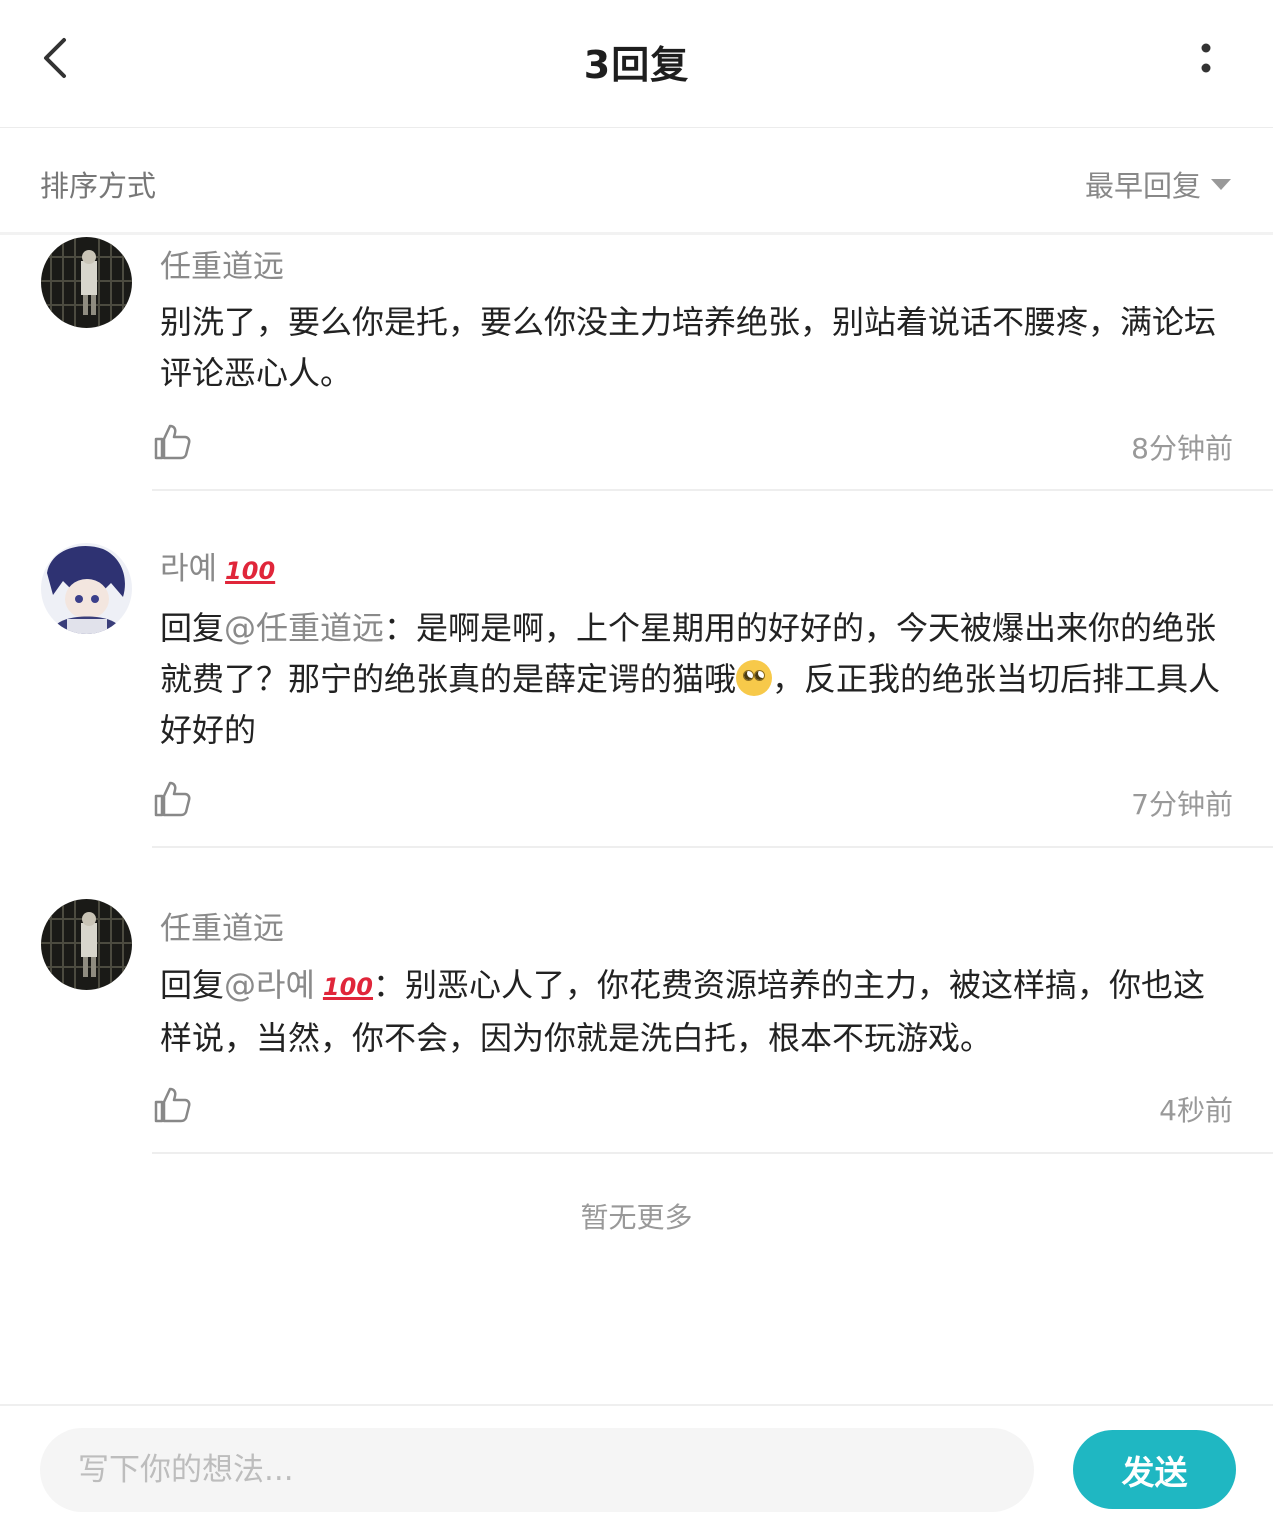 The height and width of the screenshot is (1531, 1273). What do you see at coordinates (98, 186) in the screenshot?
I see `sort-label: 排序方式` at bounding box center [98, 186].